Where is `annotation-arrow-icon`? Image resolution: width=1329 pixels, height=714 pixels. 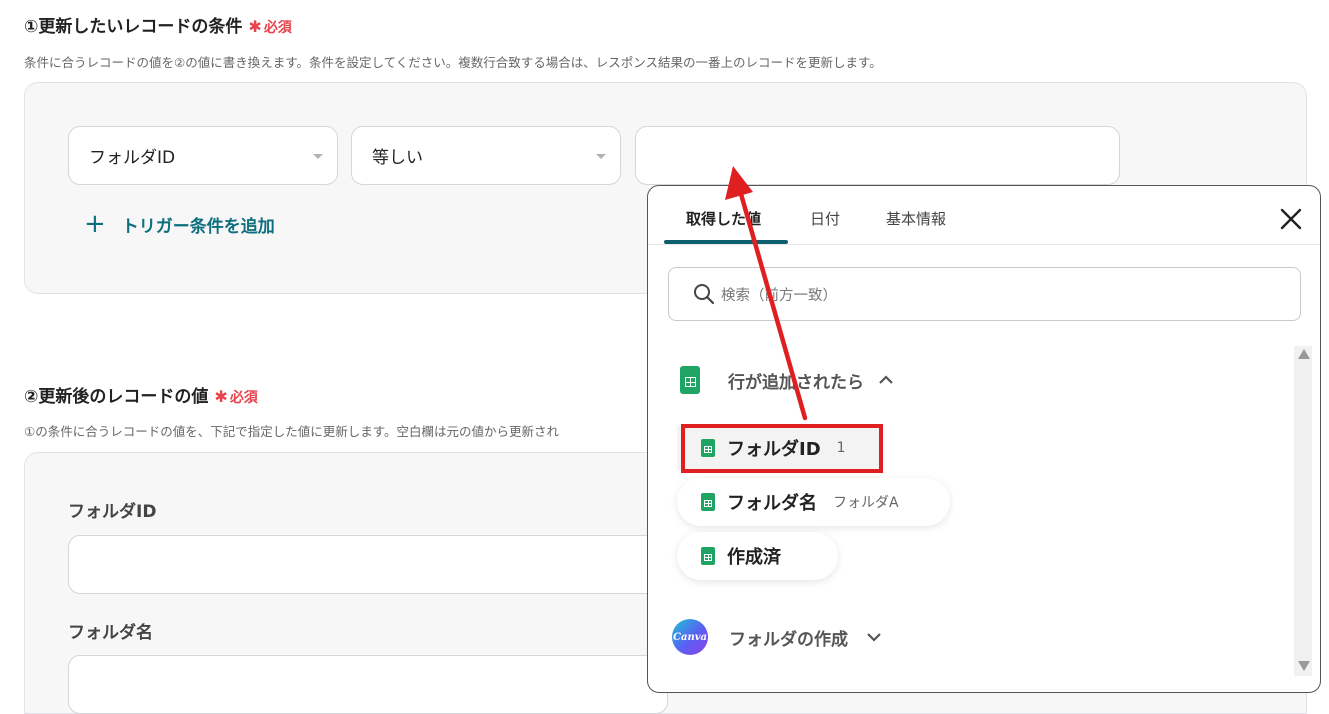 annotation-arrow-icon is located at coordinates (766, 293).